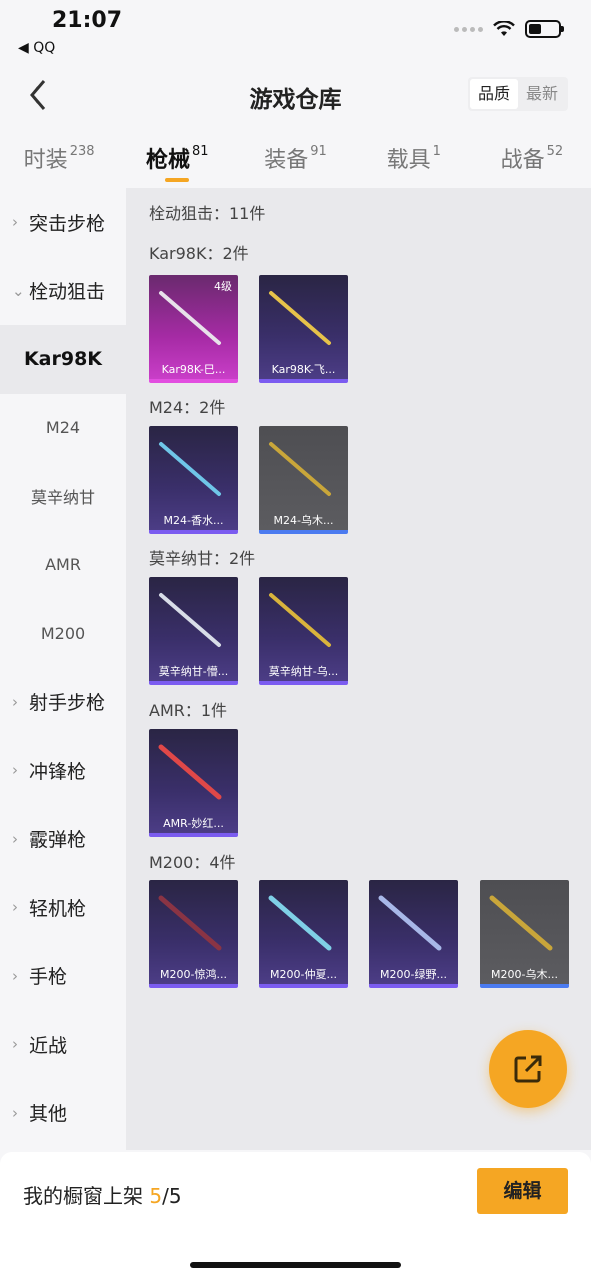 The image size is (591, 1280). What do you see at coordinates (295, 1265) in the screenshot?
I see `home-indicator` at bounding box center [295, 1265].